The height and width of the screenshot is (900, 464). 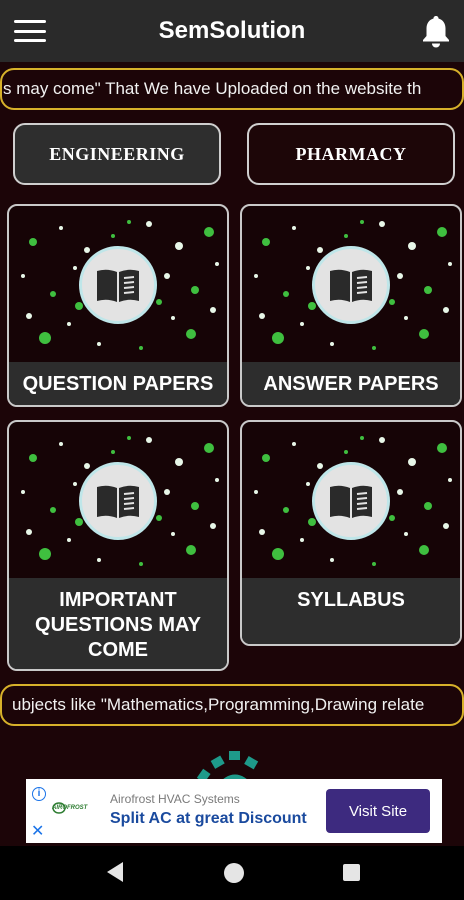 I want to click on card-question-papers: QUESTION PAPERS, so click(x=118, y=305).